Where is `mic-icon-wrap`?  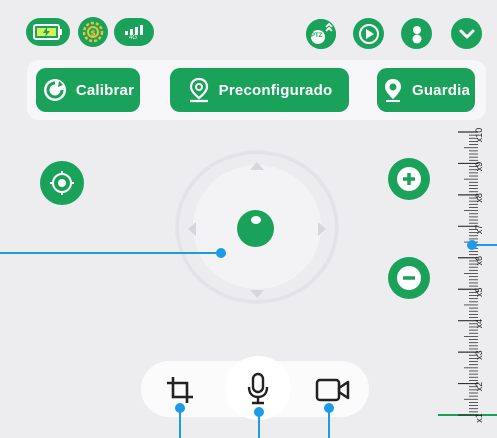 mic-icon-wrap is located at coordinates (258, 389).